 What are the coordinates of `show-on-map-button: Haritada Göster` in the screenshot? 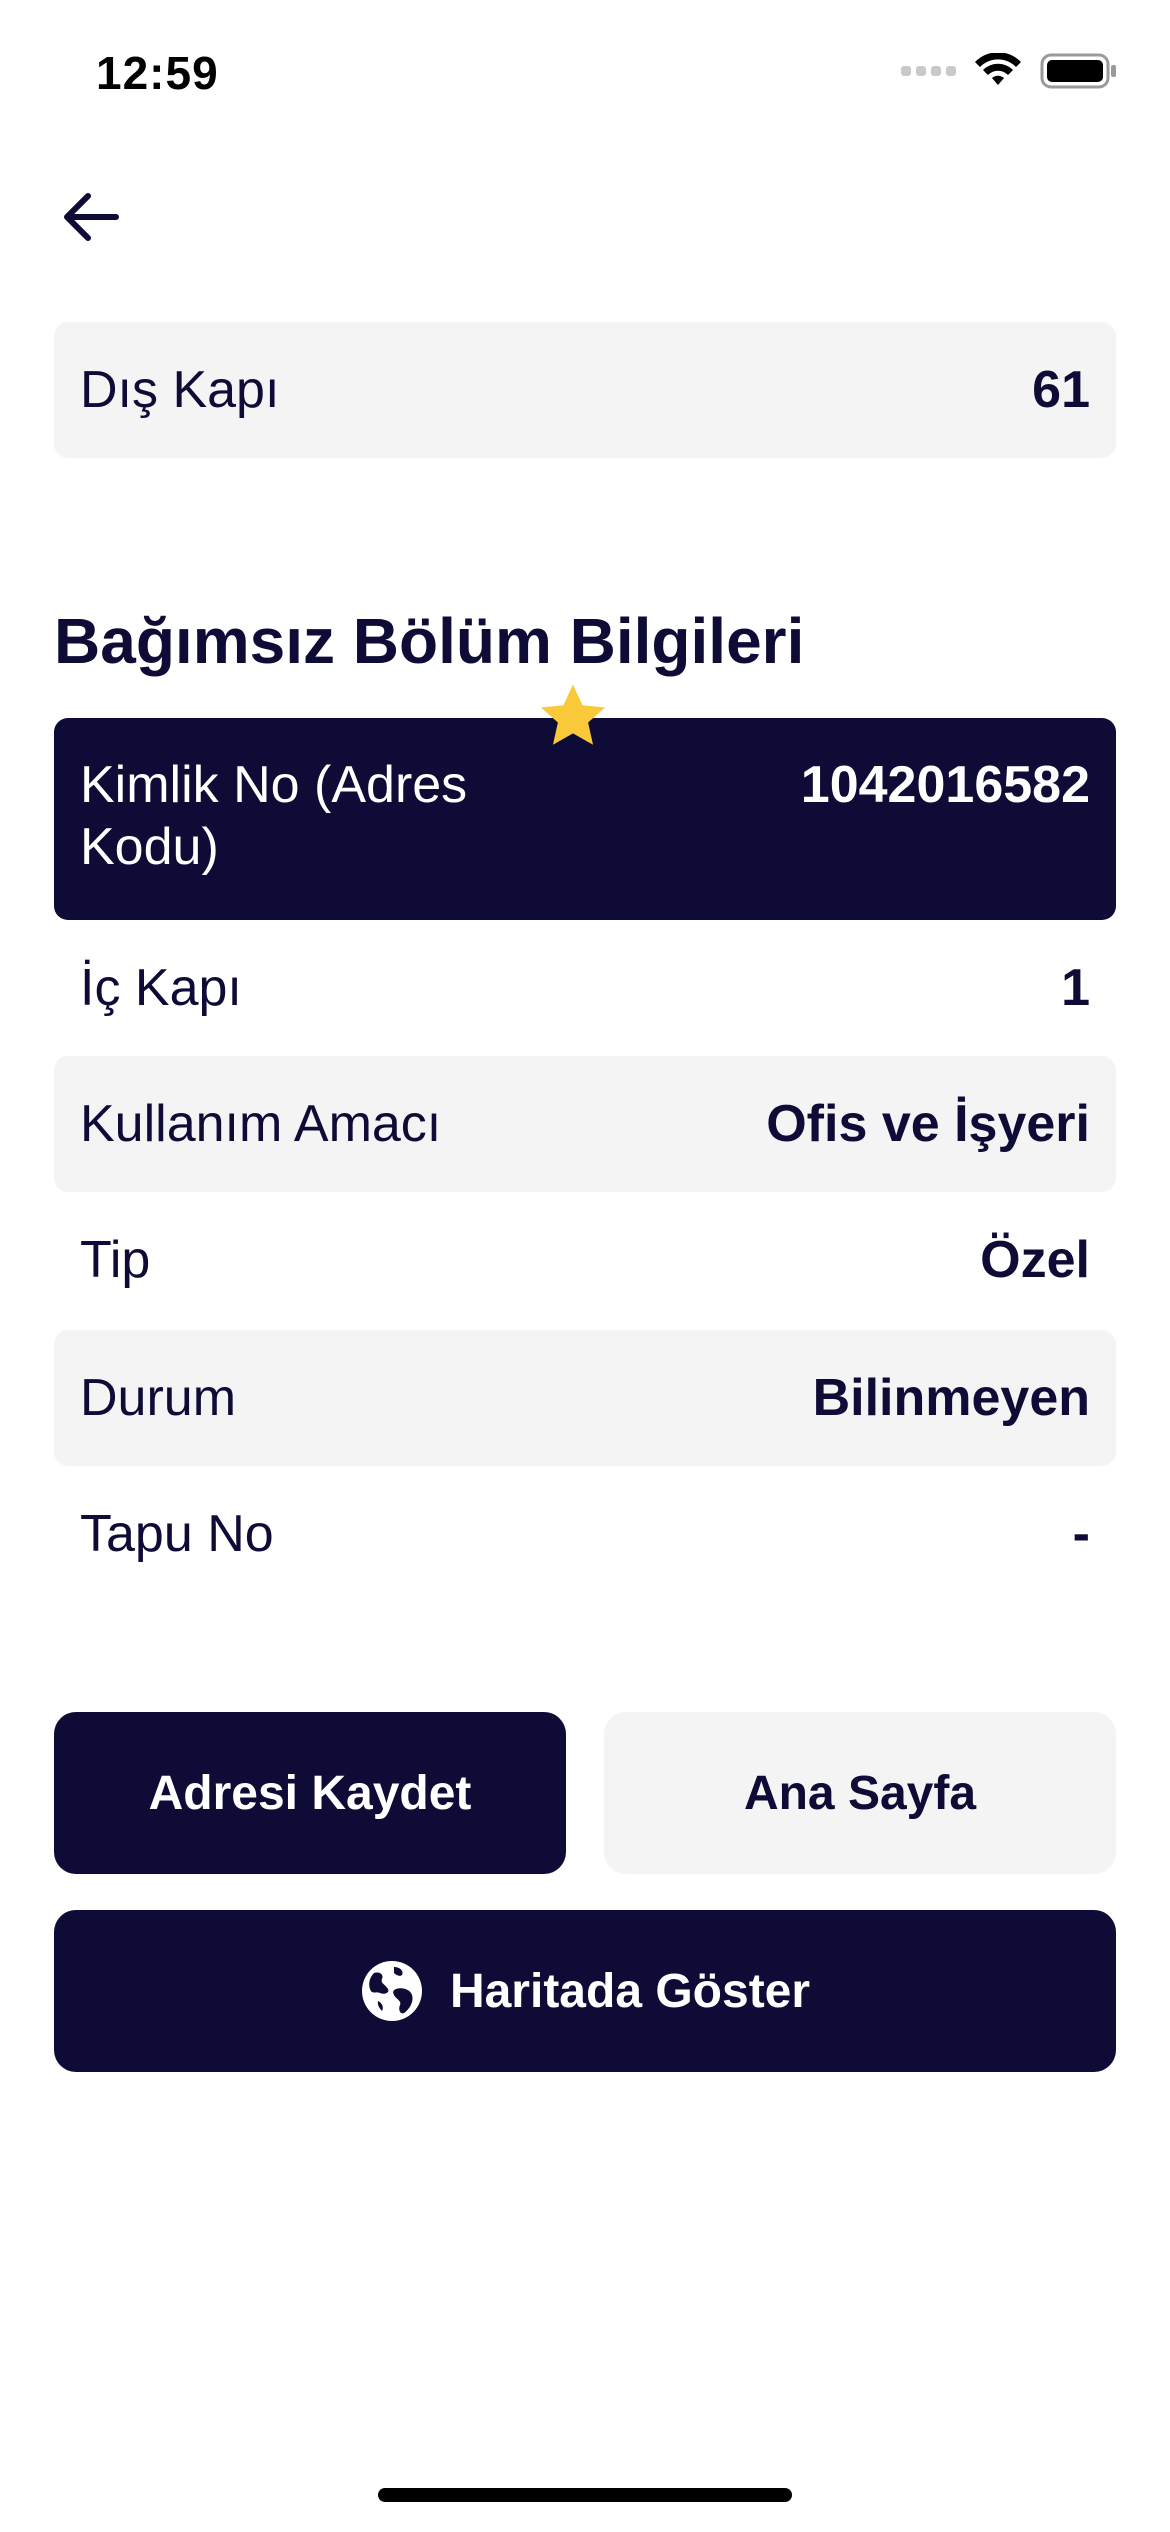 It's located at (585, 1991).